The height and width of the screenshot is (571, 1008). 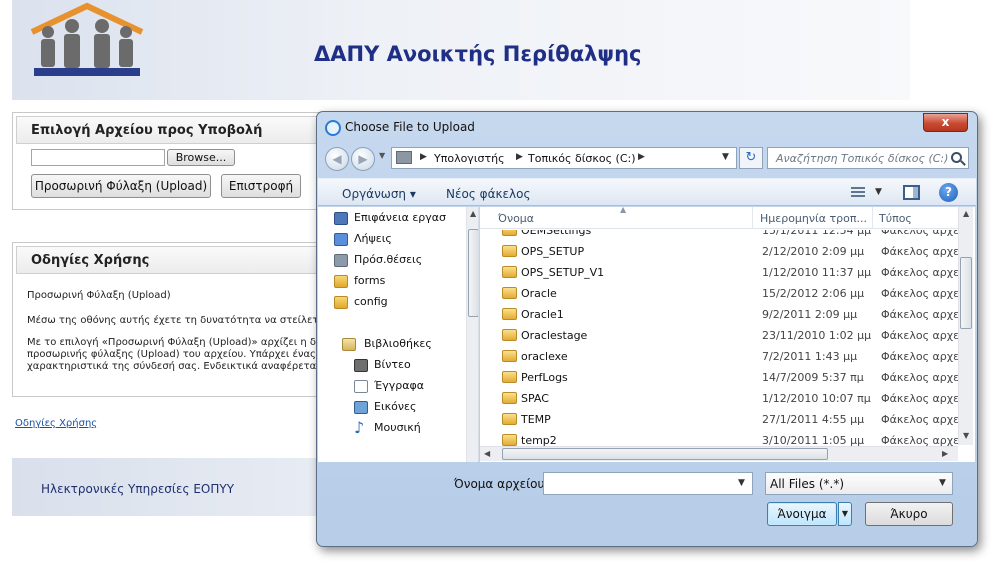 I want to click on vertical-scrollbar: ▲ ▼, so click(x=965, y=326).